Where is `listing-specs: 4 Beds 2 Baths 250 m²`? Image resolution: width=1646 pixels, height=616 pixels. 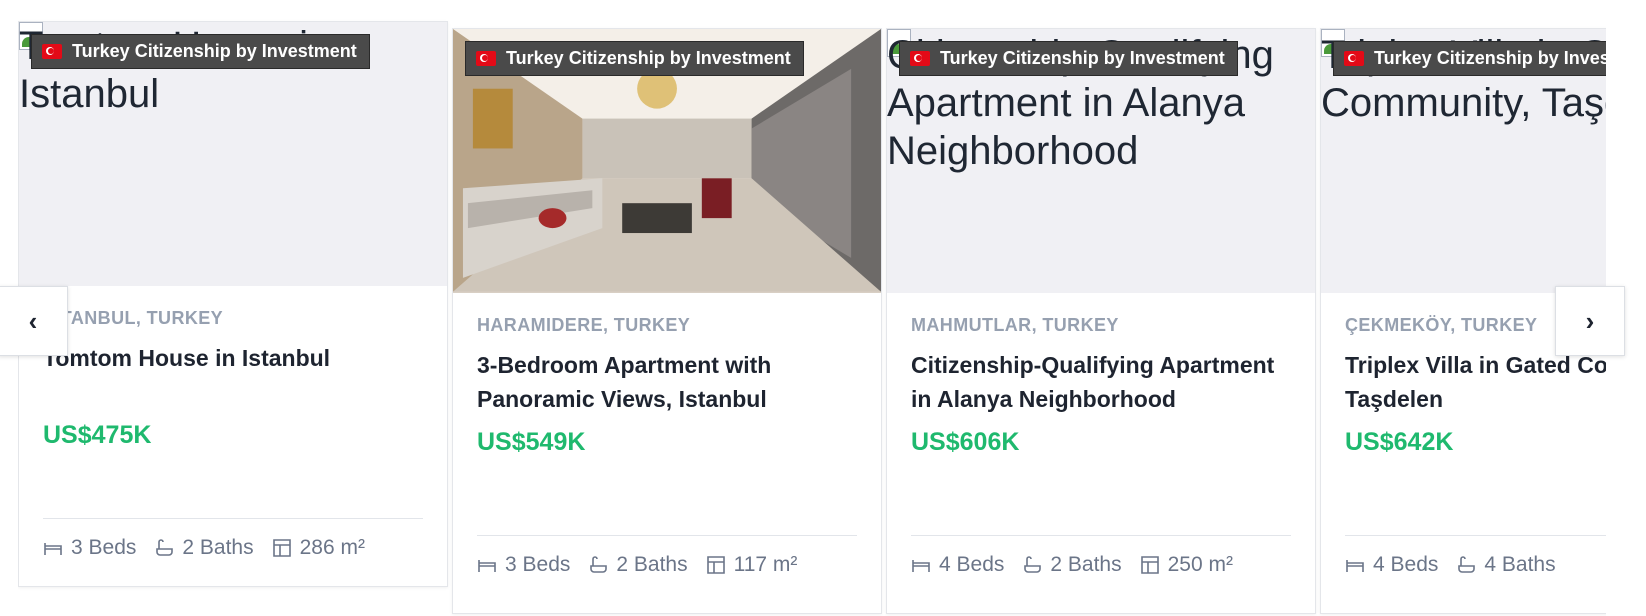
listing-specs: 4 Beds 2 Baths 250 m² is located at coordinates (1072, 565).